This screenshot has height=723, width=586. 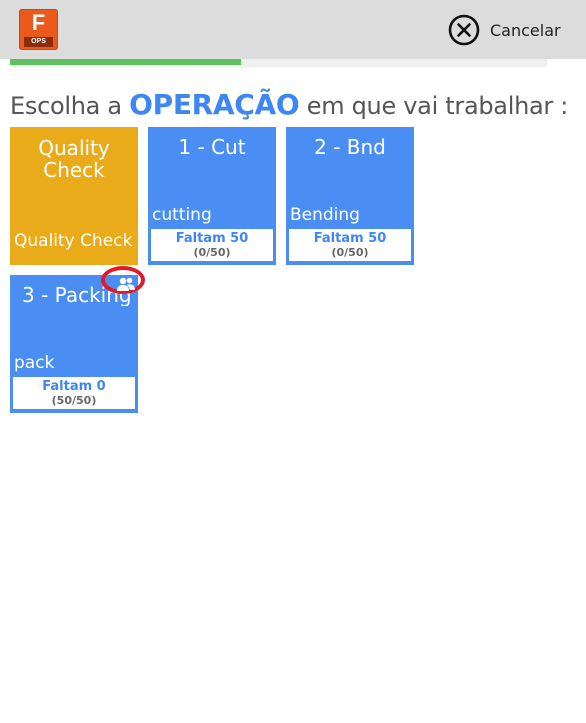 I want to click on operation-title: Quality Check, so click(x=74, y=159).